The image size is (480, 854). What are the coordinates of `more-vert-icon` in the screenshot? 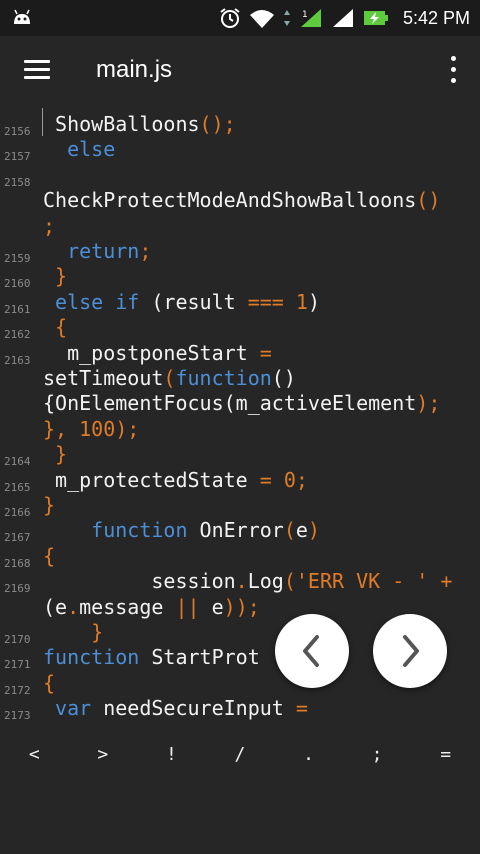 It's located at (454, 70).